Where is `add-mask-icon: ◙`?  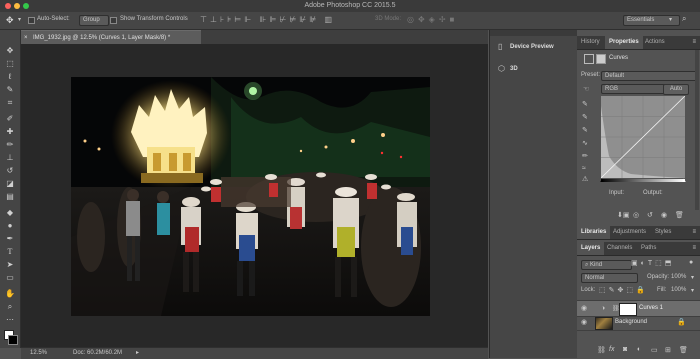 add-mask-icon: ◙ is located at coordinates (625, 349).